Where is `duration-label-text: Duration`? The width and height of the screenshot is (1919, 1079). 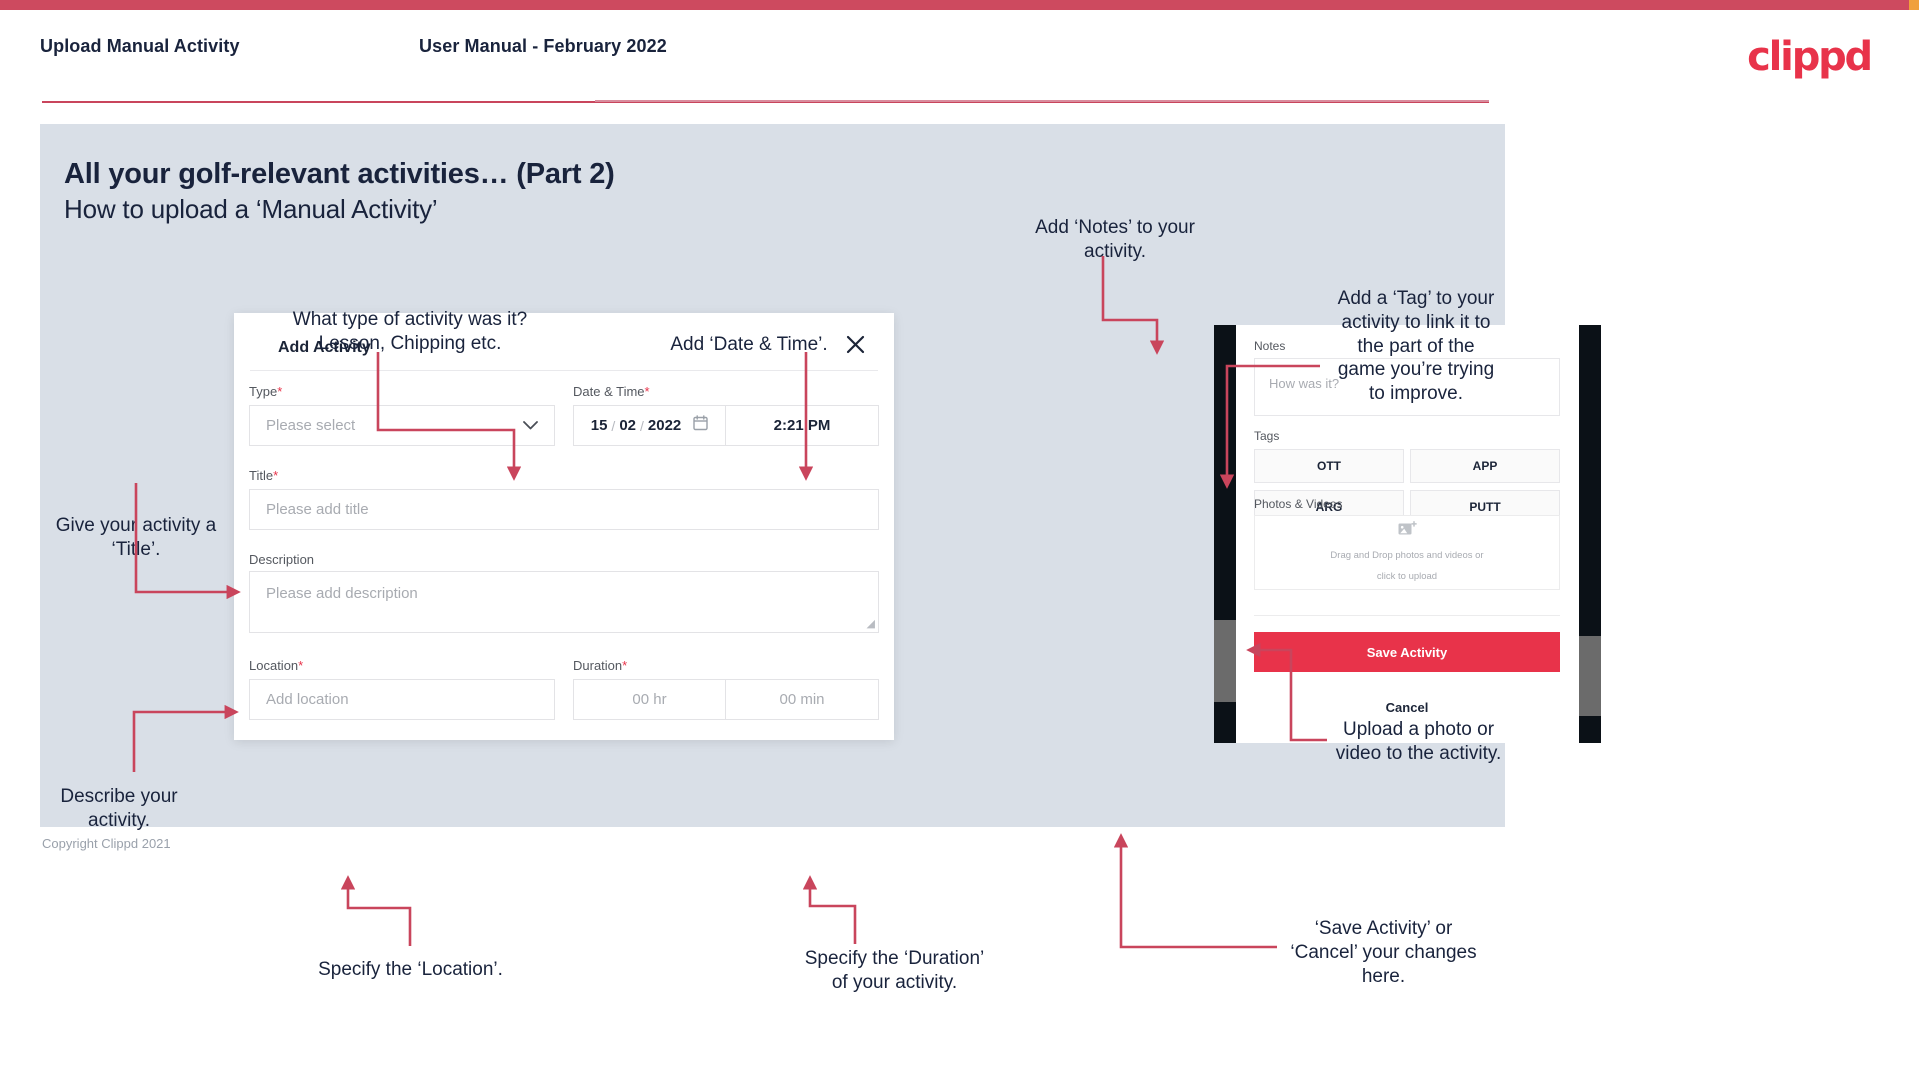 duration-label-text: Duration is located at coordinates (598, 665).